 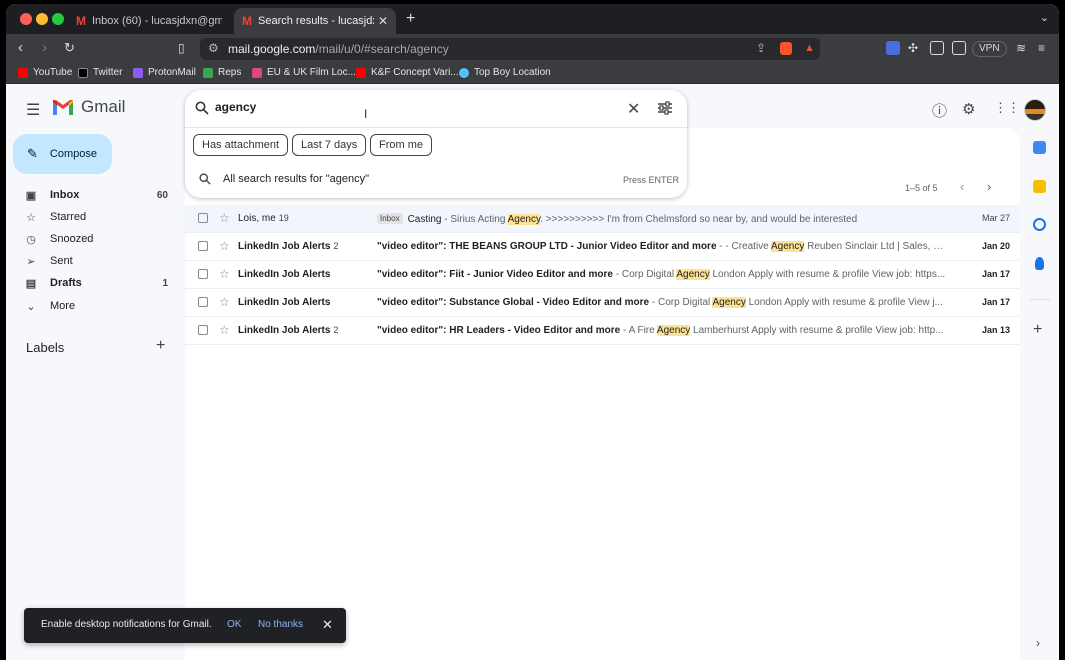 I want to click on clock-icon: ◷, so click(x=31, y=239).